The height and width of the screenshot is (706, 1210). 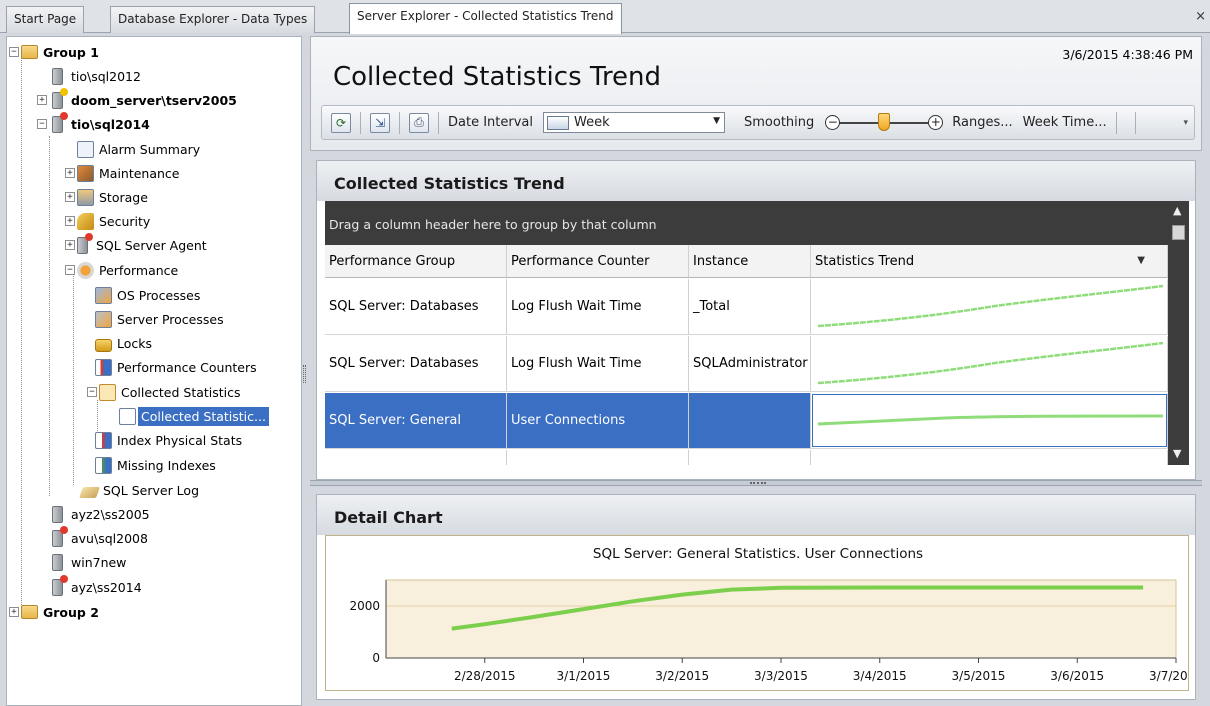 What do you see at coordinates (85, 221) in the screenshot?
I see `key-icon` at bounding box center [85, 221].